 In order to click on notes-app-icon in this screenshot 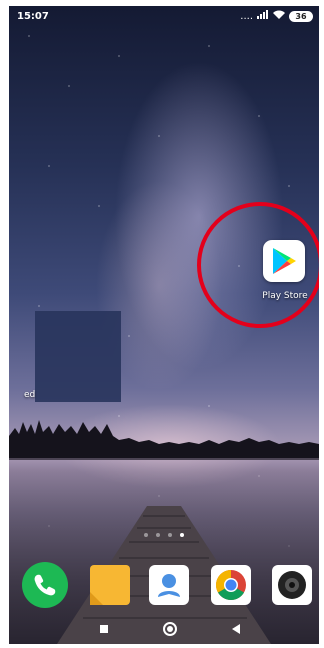, I will do `click(110, 585)`.